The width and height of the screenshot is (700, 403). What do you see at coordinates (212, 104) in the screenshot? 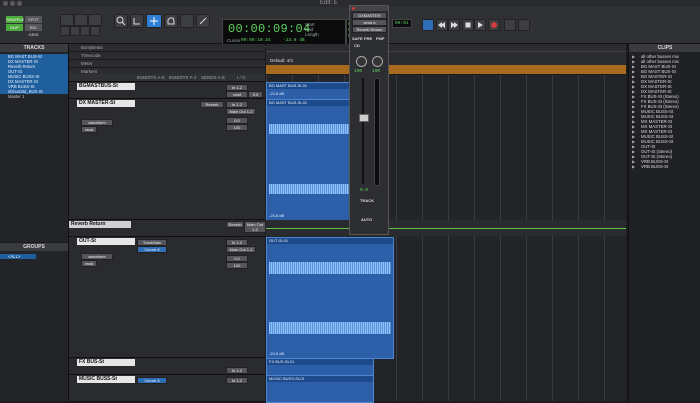
I see `send-slot: Reverb` at bounding box center [212, 104].